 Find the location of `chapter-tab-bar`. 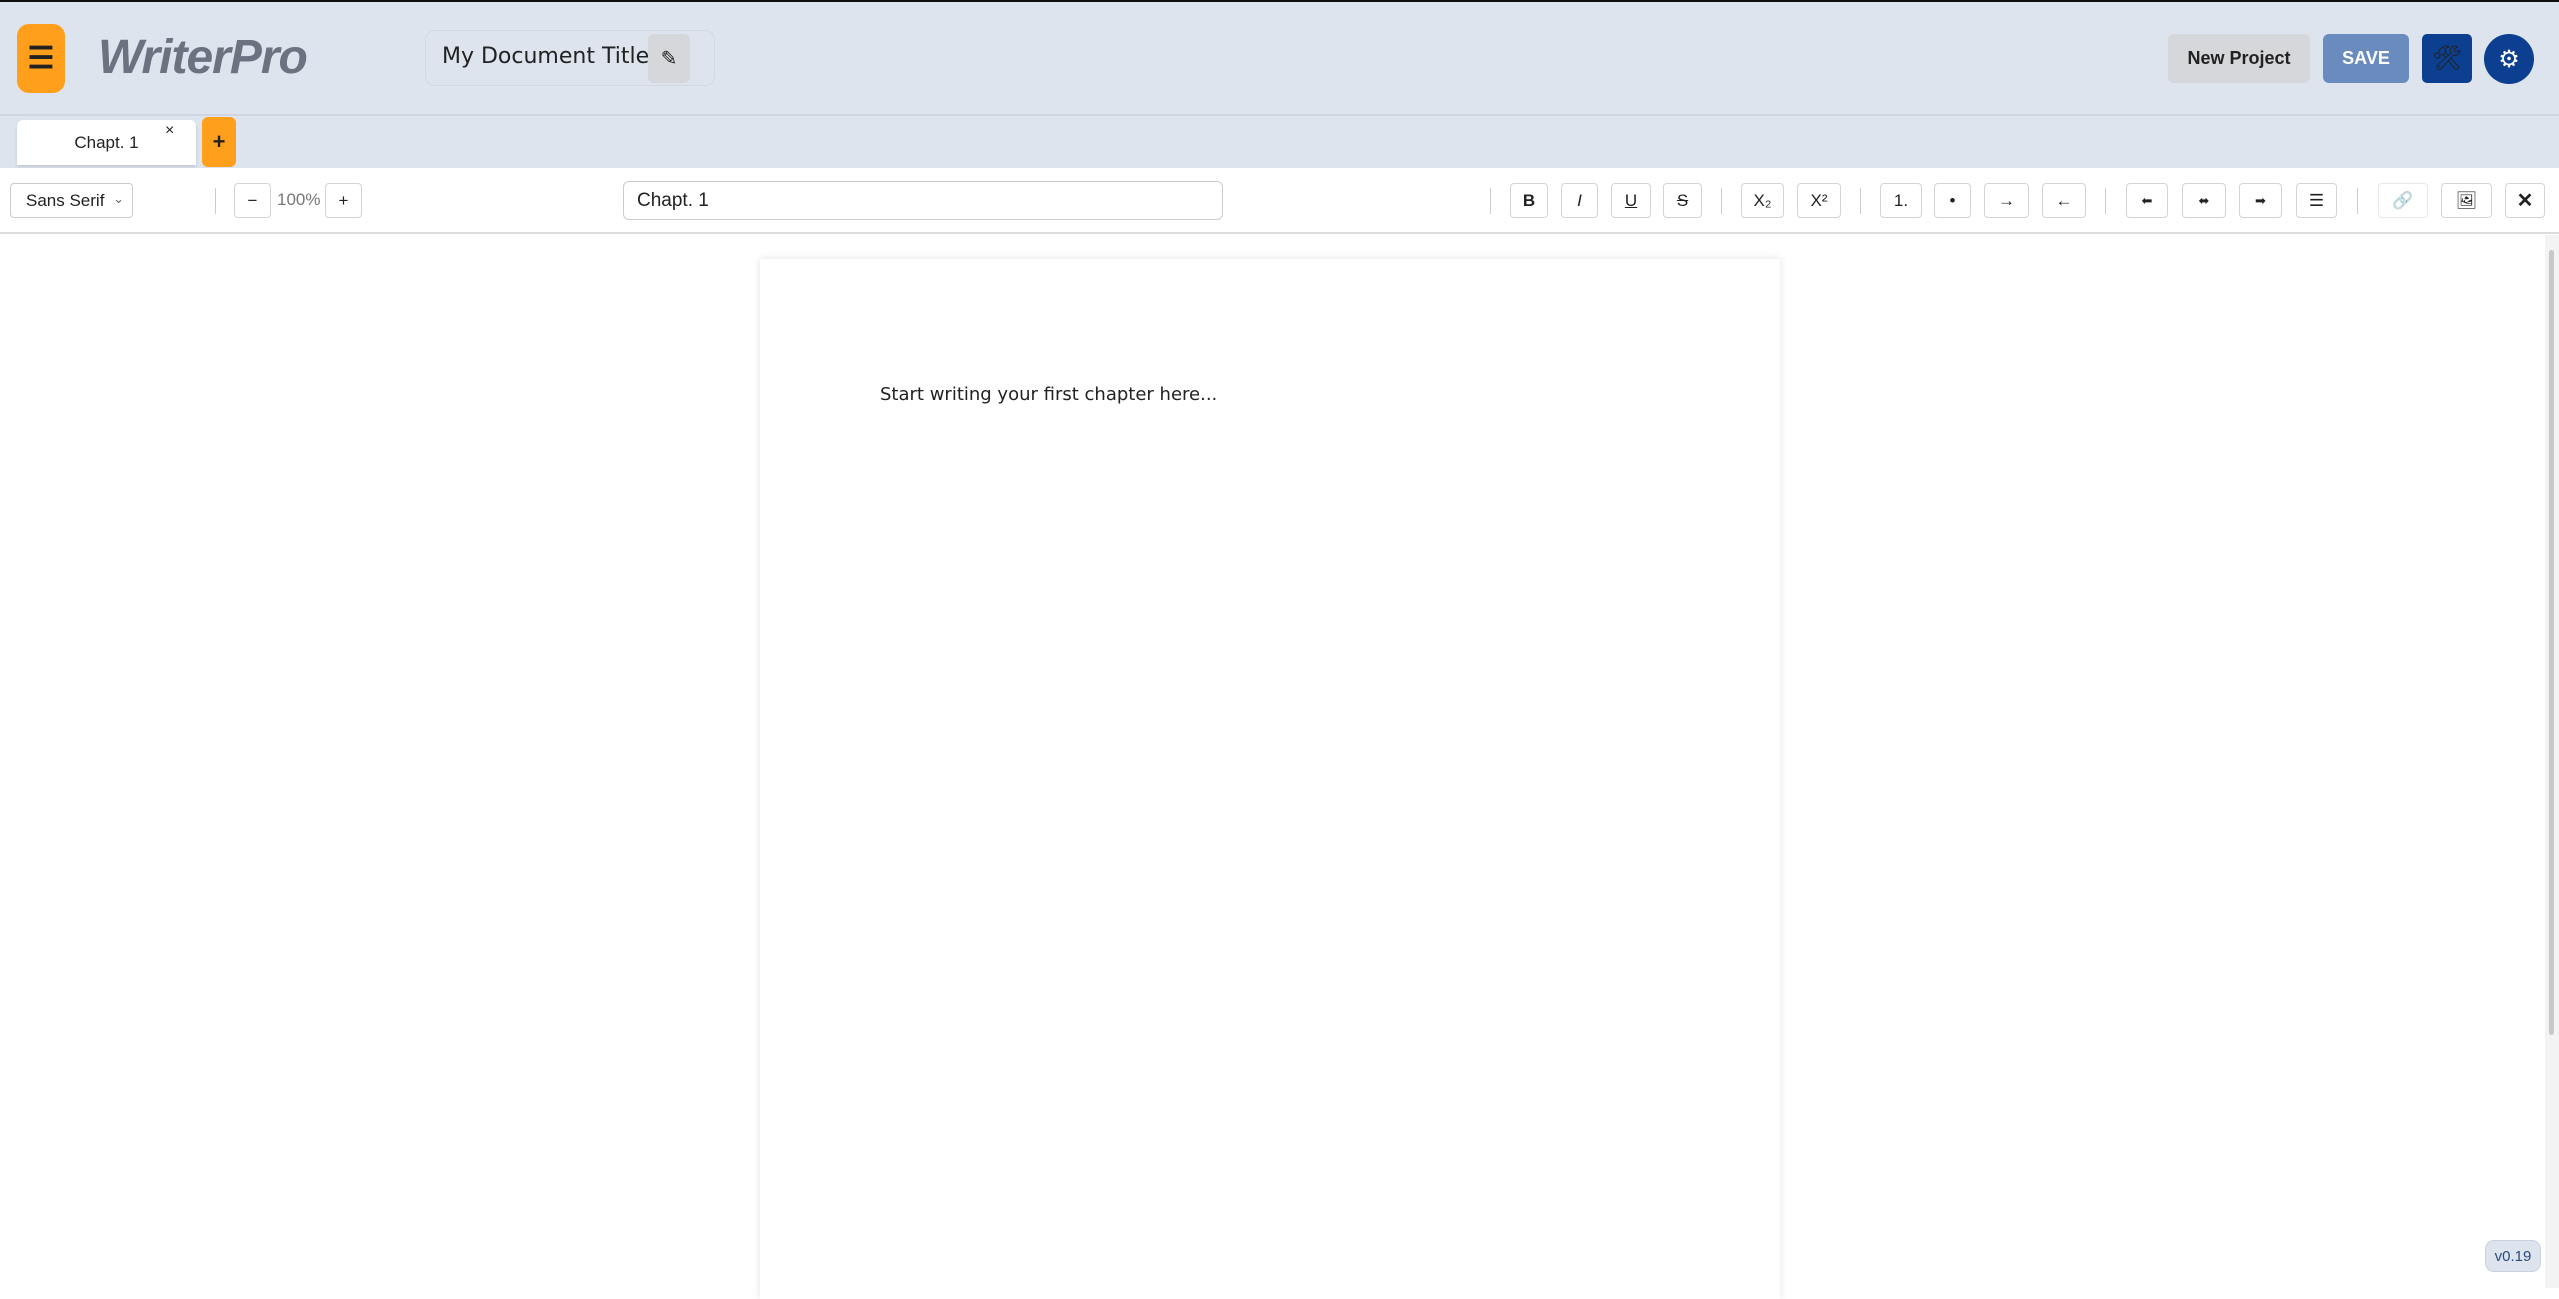

chapter-tab-bar is located at coordinates (1279, 142).